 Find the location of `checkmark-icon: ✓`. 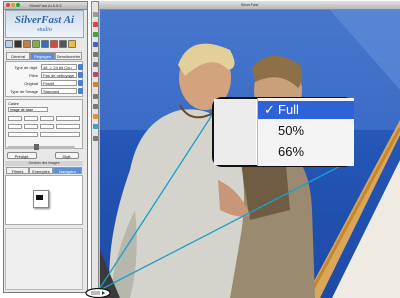

checkmark-icon: ✓ is located at coordinates (269, 109).